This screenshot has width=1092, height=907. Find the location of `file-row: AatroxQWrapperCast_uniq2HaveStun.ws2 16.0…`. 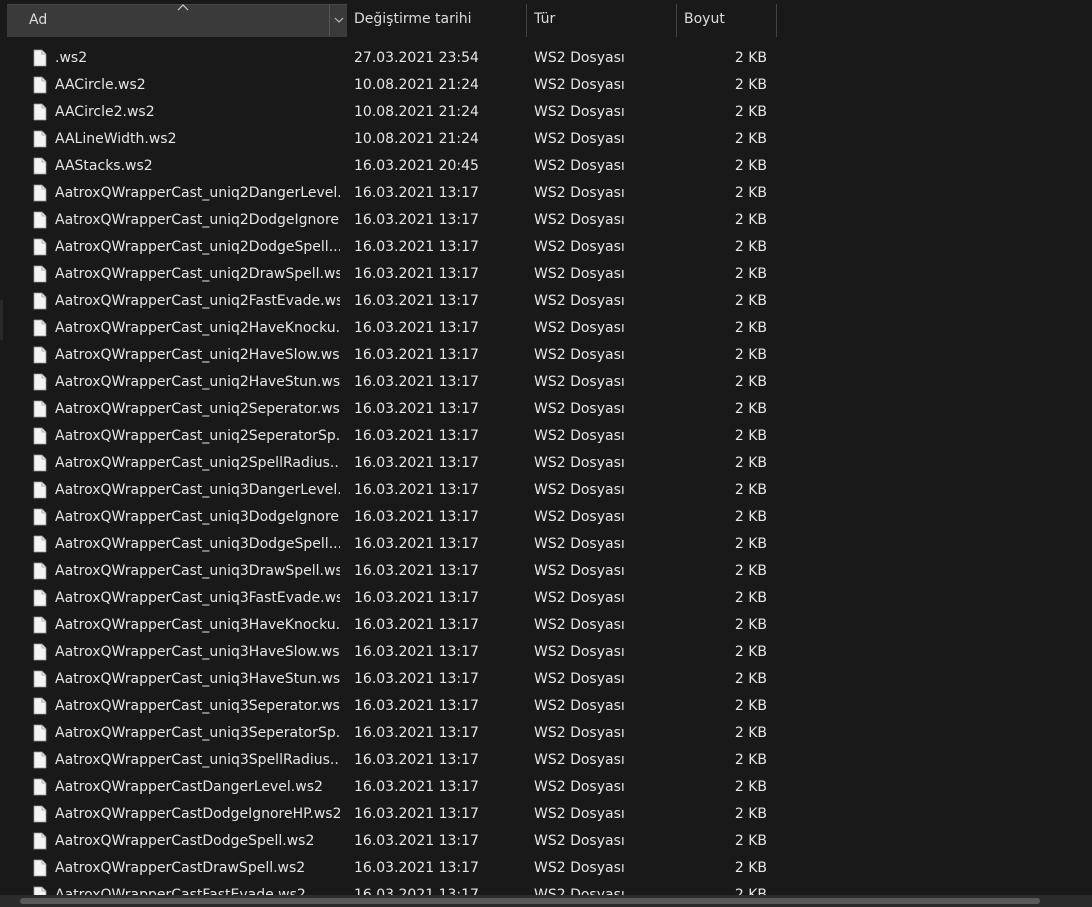

file-row: AatroxQWrapperCast_uniq2HaveStun.ws2 16.0… is located at coordinates (546, 382).